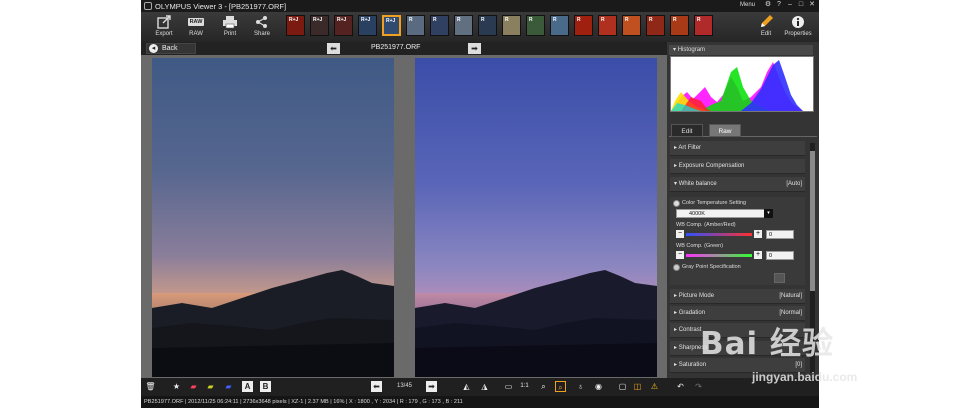 The height and width of the screenshot is (408, 960). What do you see at coordinates (247, 386) in the screenshot?
I see `mark-a-button: A` at bounding box center [247, 386].